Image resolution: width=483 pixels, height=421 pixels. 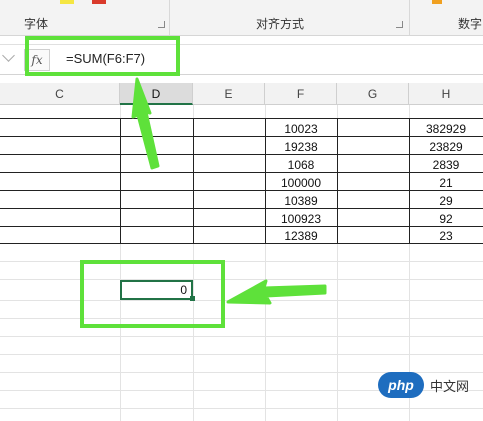 I want to click on arrow-up-icon, so click(x=145, y=123).